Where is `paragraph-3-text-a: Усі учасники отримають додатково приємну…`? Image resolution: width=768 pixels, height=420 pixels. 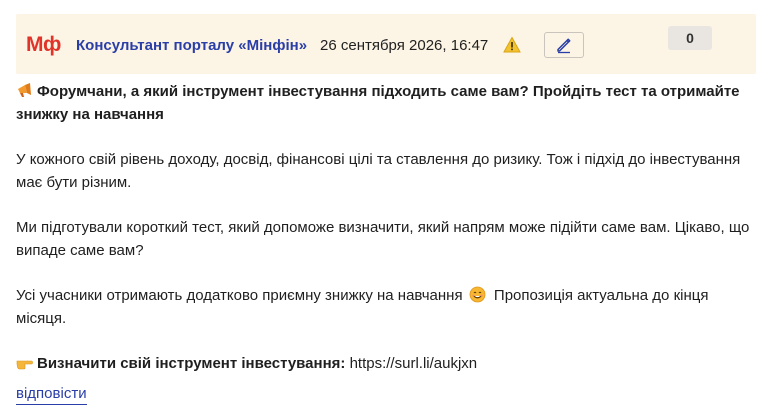 paragraph-3-text-a: Усі учасники отримають додатково приємну… is located at coordinates (239, 295).